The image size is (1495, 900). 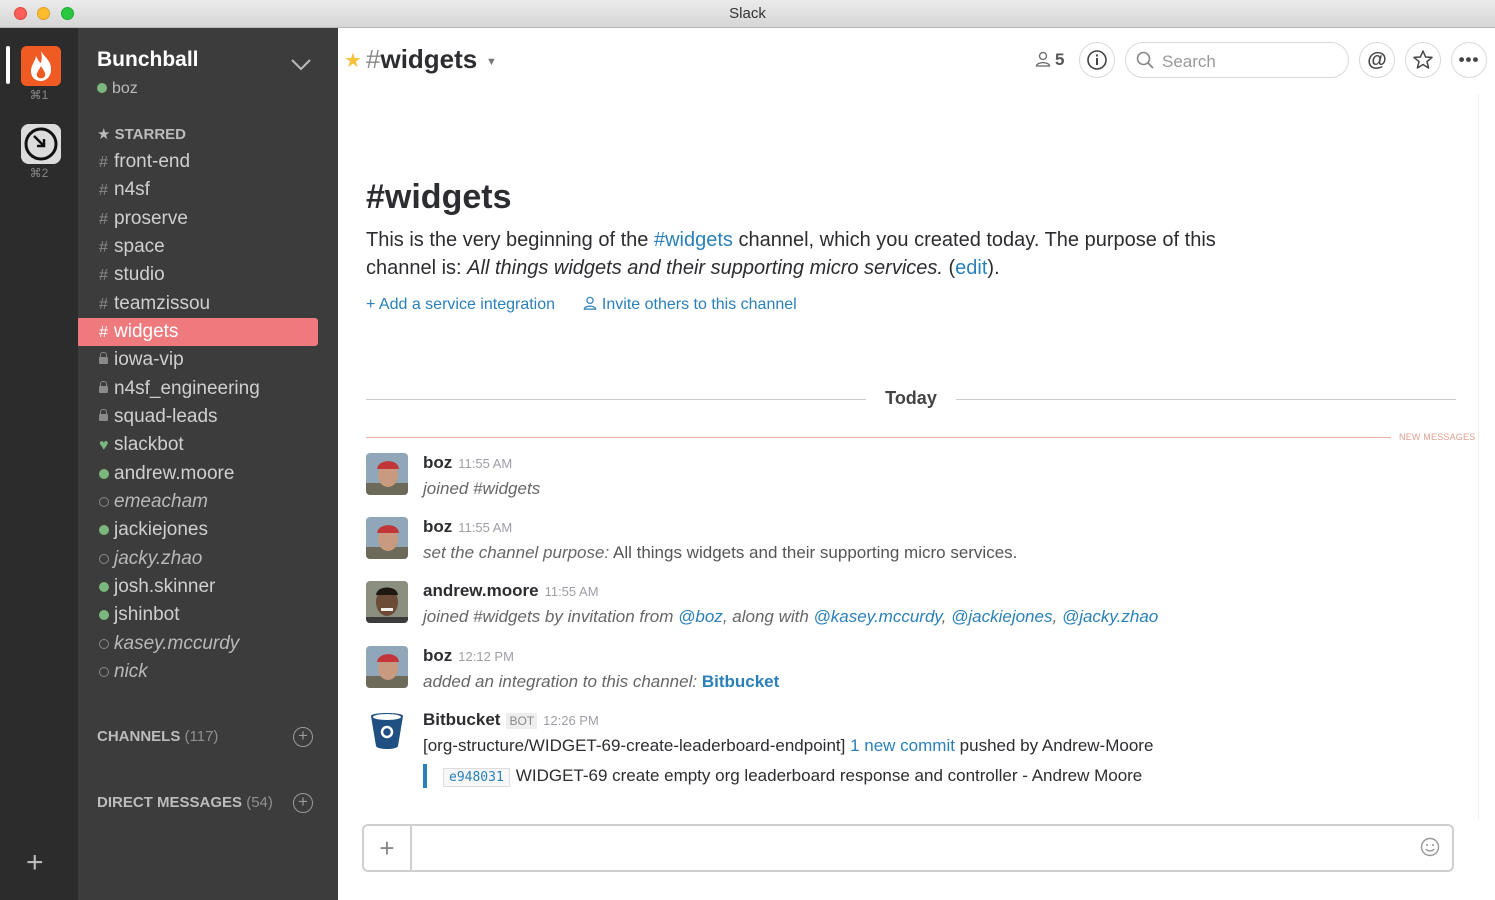 What do you see at coordinates (185, 802) in the screenshot?
I see `dm-section-header: DIRECT MESSAGES (54)` at bounding box center [185, 802].